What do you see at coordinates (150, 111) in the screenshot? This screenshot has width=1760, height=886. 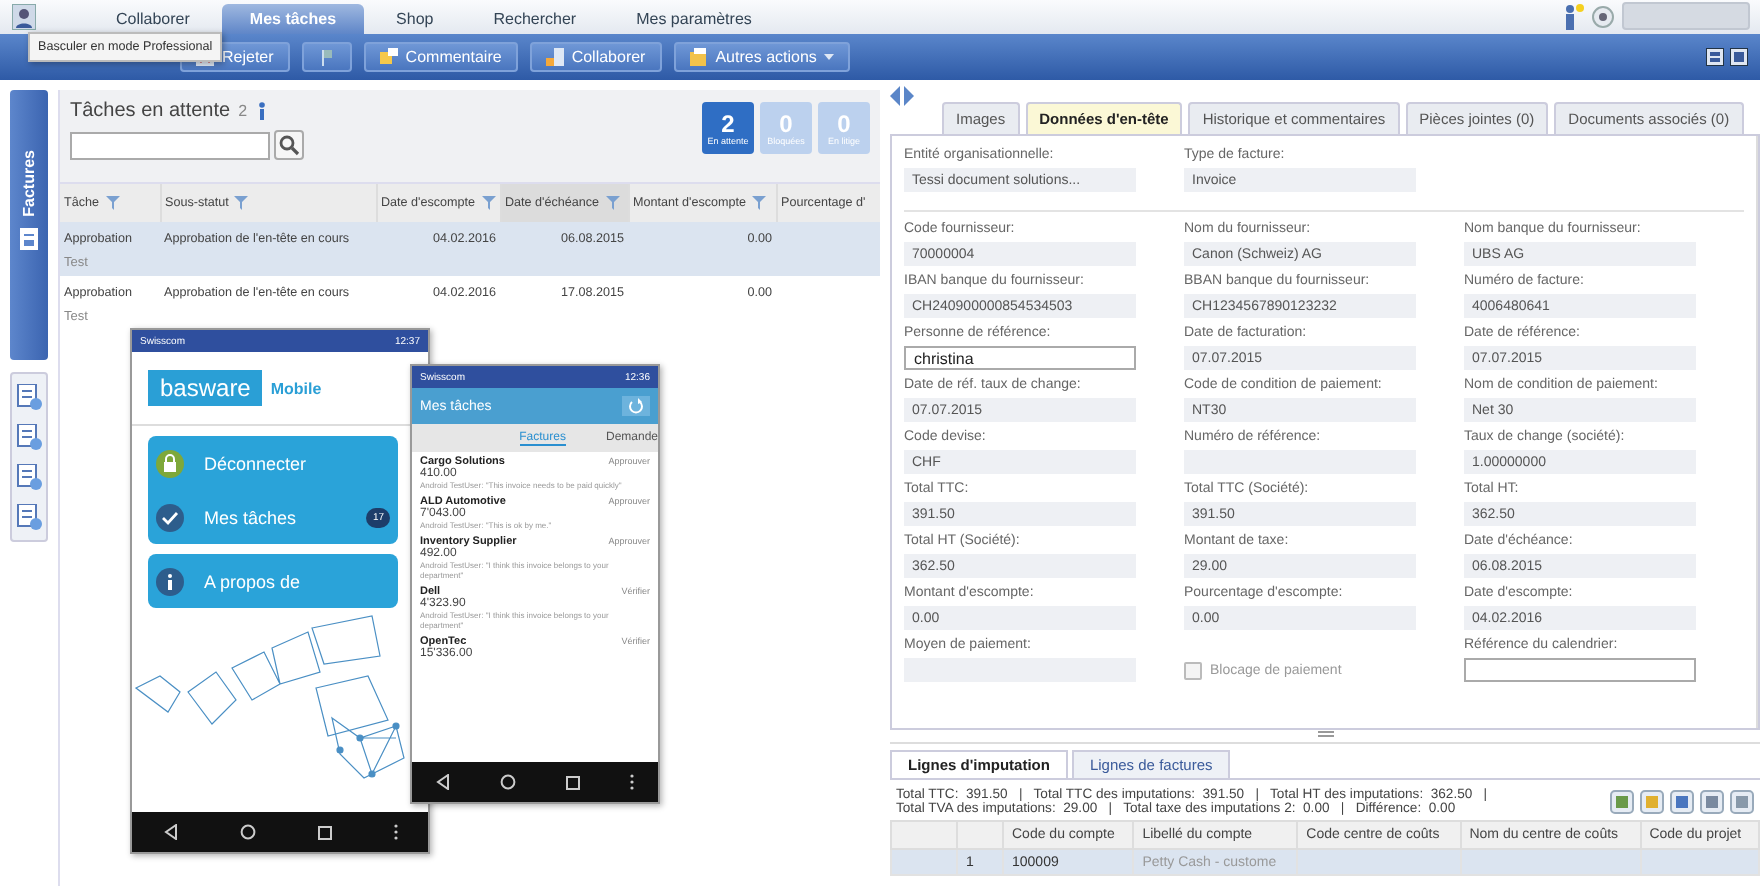 I see `panel-title: Tâches en attente` at bounding box center [150, 111].